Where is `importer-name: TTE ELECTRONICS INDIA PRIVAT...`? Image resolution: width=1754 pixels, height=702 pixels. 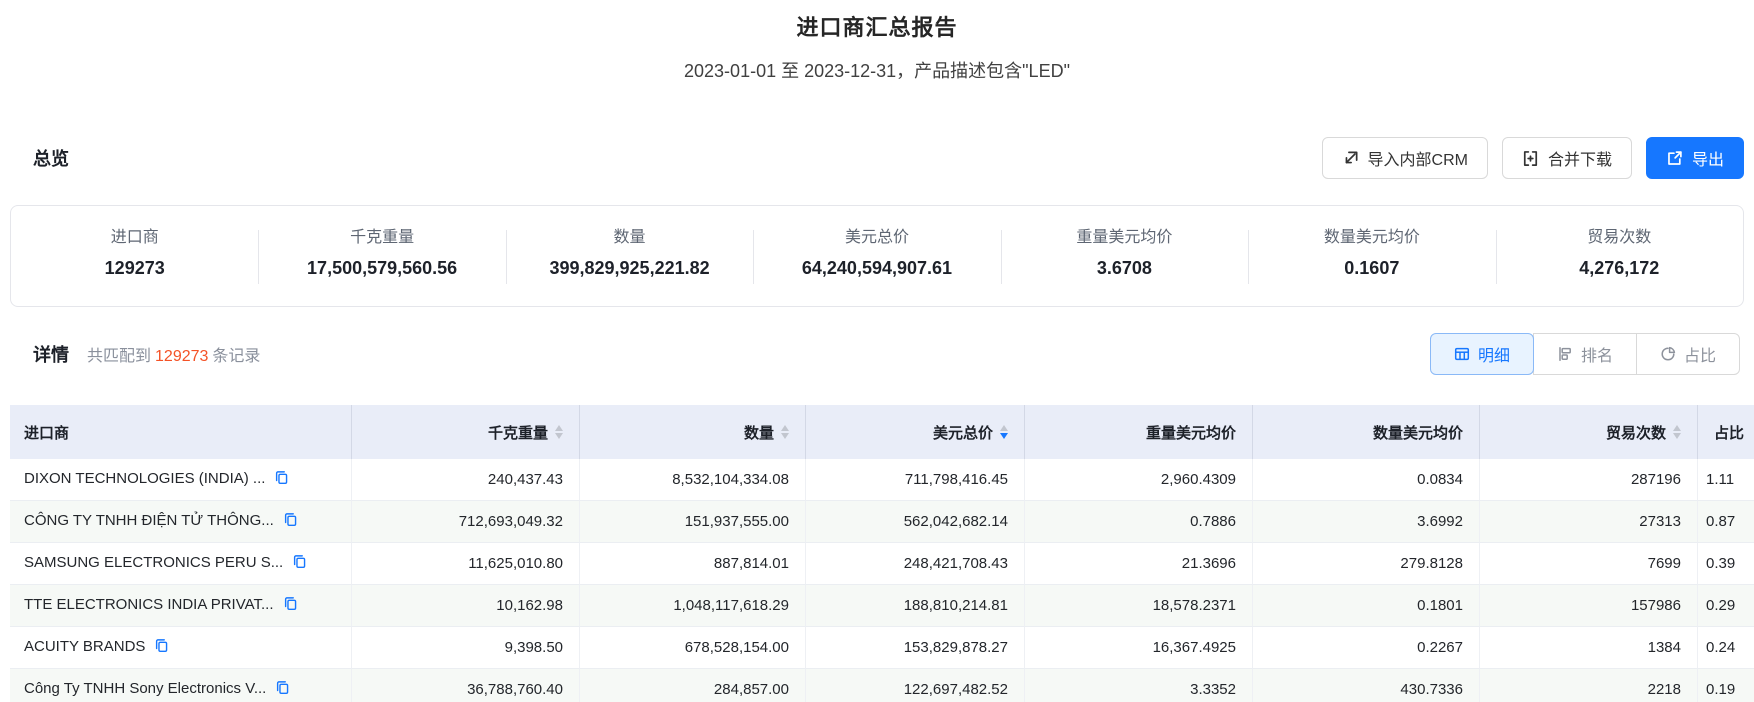 importer-name: TTE ELECTRONICS INDIA PRIVAT... is located at coordinates (149, 604).